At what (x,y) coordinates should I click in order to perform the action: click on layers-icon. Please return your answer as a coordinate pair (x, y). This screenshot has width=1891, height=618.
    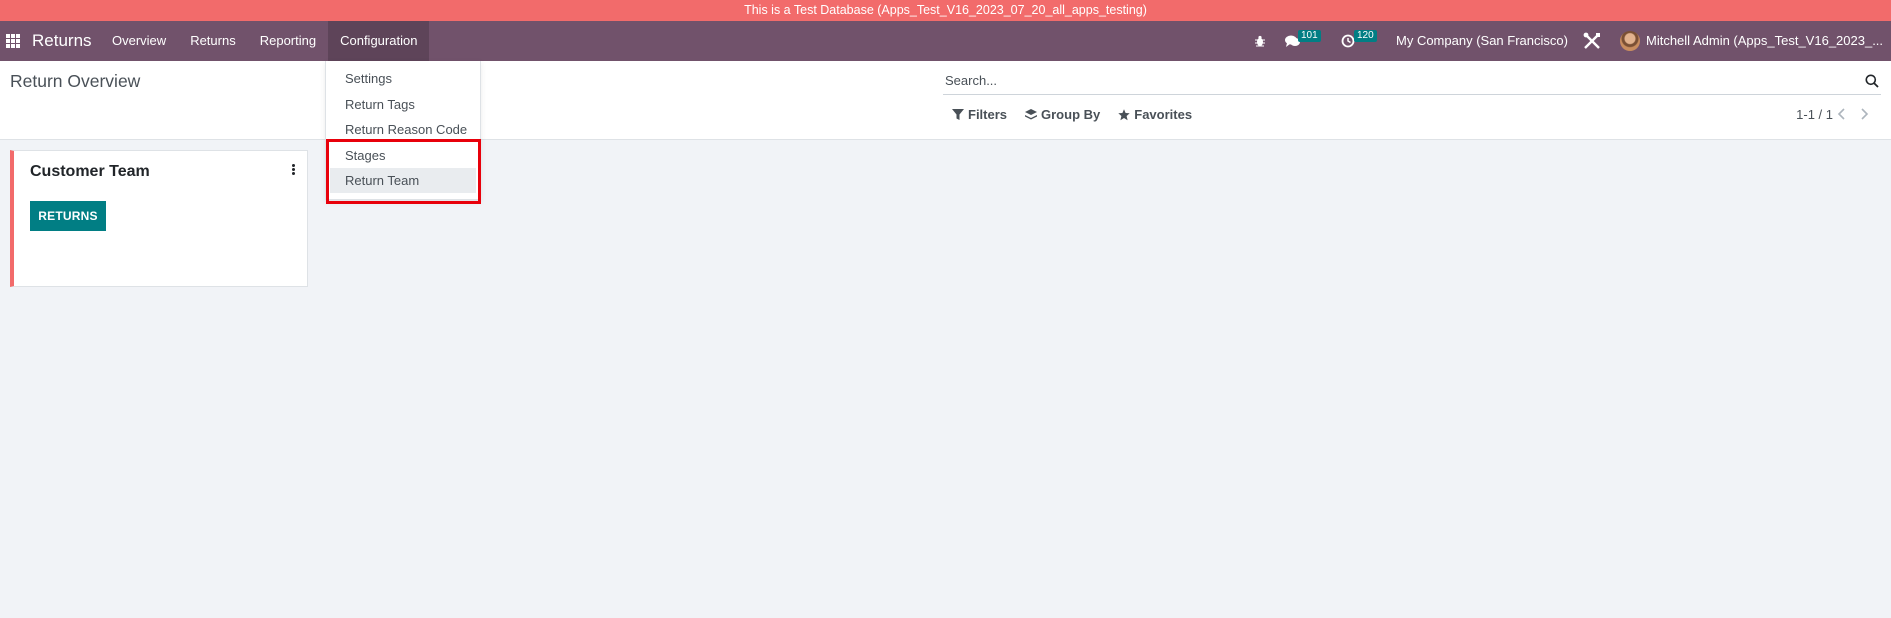
    Looking at the image, I should click on (1031, 113).